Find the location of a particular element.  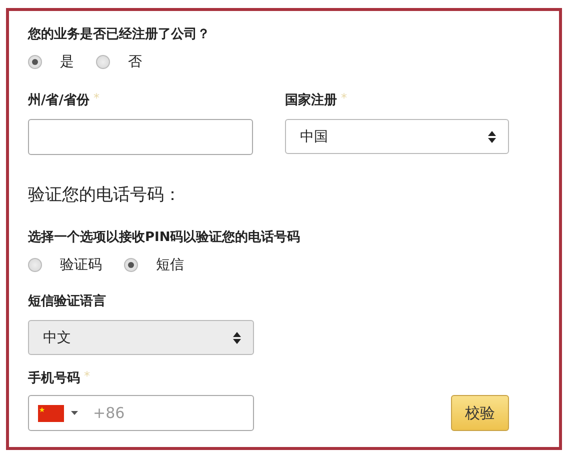

country-select: 中国 is located at coordinates (397, 136).